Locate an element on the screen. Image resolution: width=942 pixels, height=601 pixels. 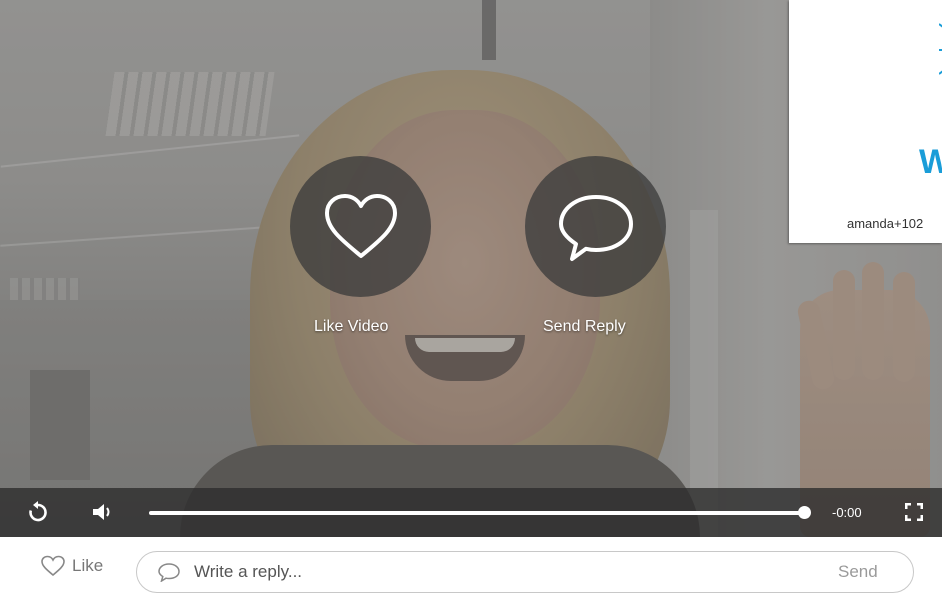
fullscreen-icon is located at coordinates (914, 512).